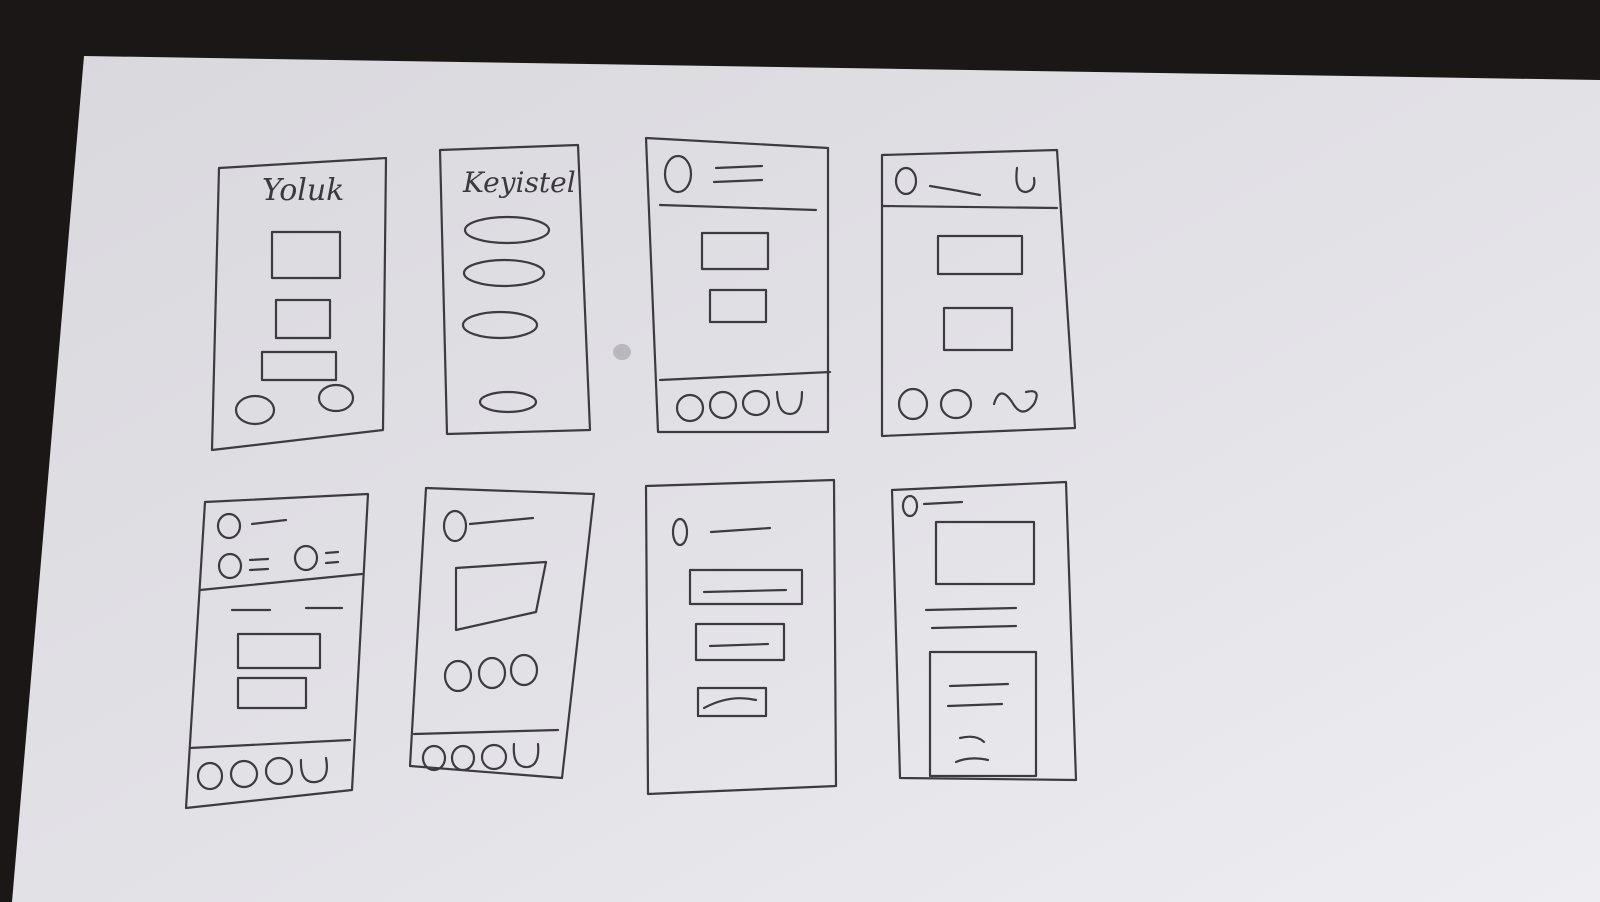 This screenshot has height=902, width=1600. What do you see at coordinates (519, 182) in the screenshot?
I see `sketch-title: Keyistel` at bounding box center [519, 182].